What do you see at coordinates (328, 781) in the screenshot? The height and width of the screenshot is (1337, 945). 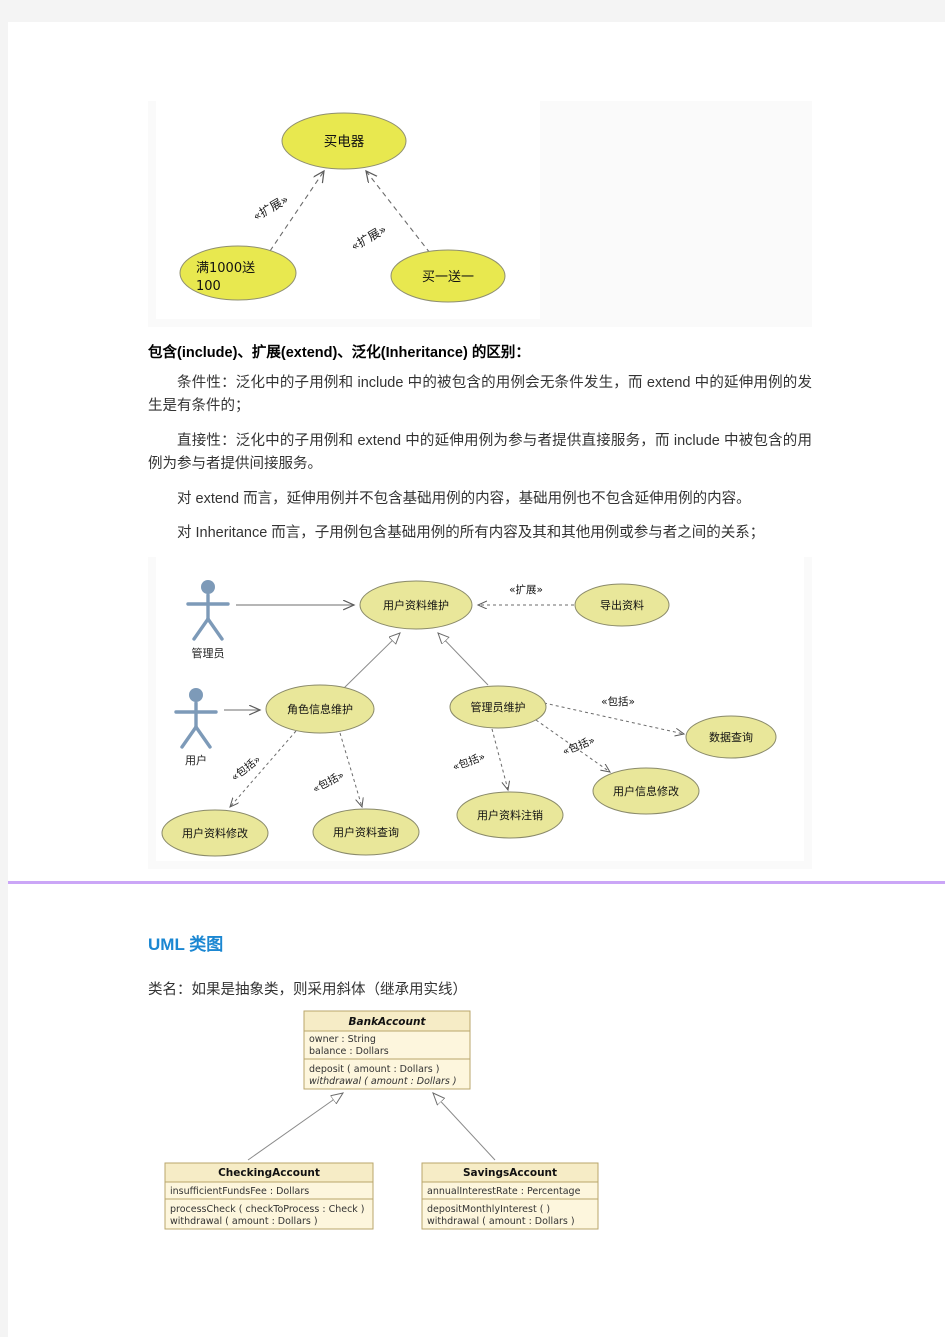 I see `include-role-profilequery-label: «包括»` at bounding box center [328, 781].